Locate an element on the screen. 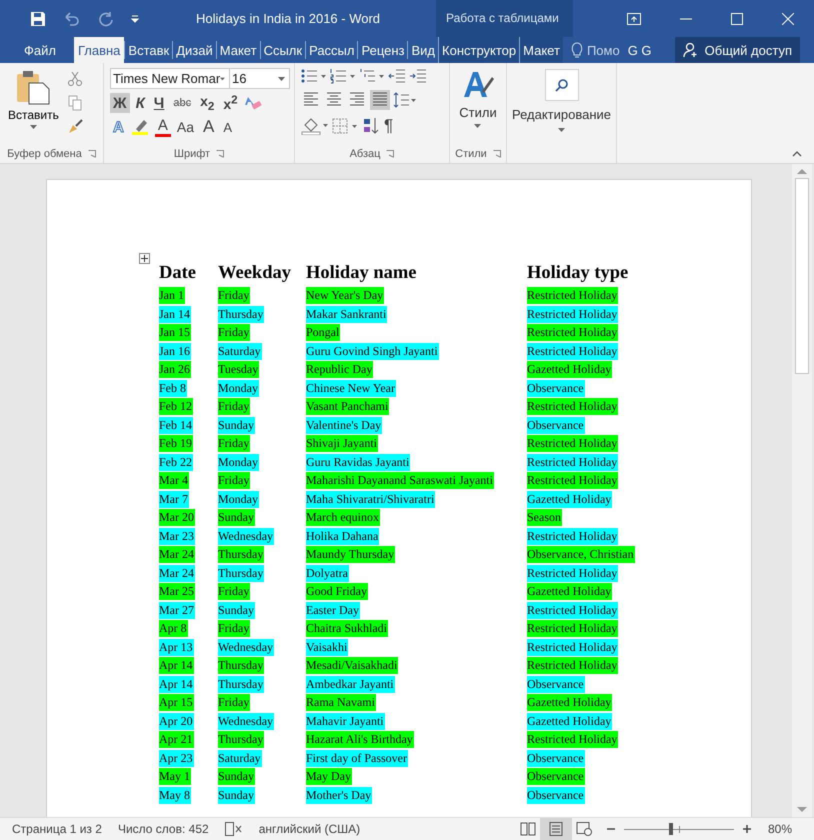  line-spacing-icon is located at coordinates (405, 100).